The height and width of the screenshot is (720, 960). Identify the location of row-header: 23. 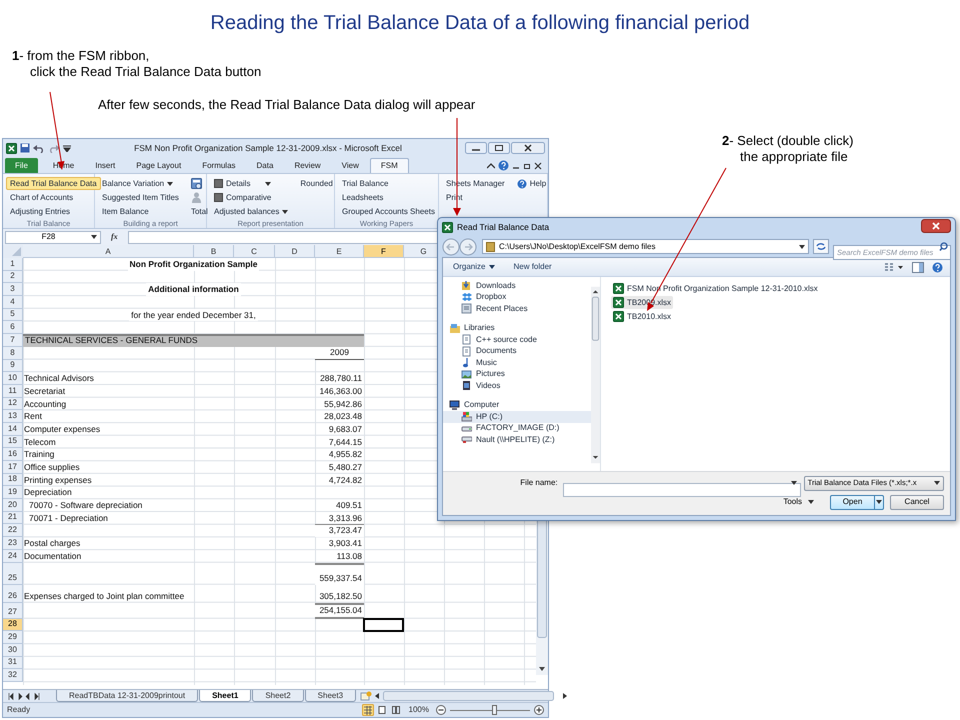
(13, 543).